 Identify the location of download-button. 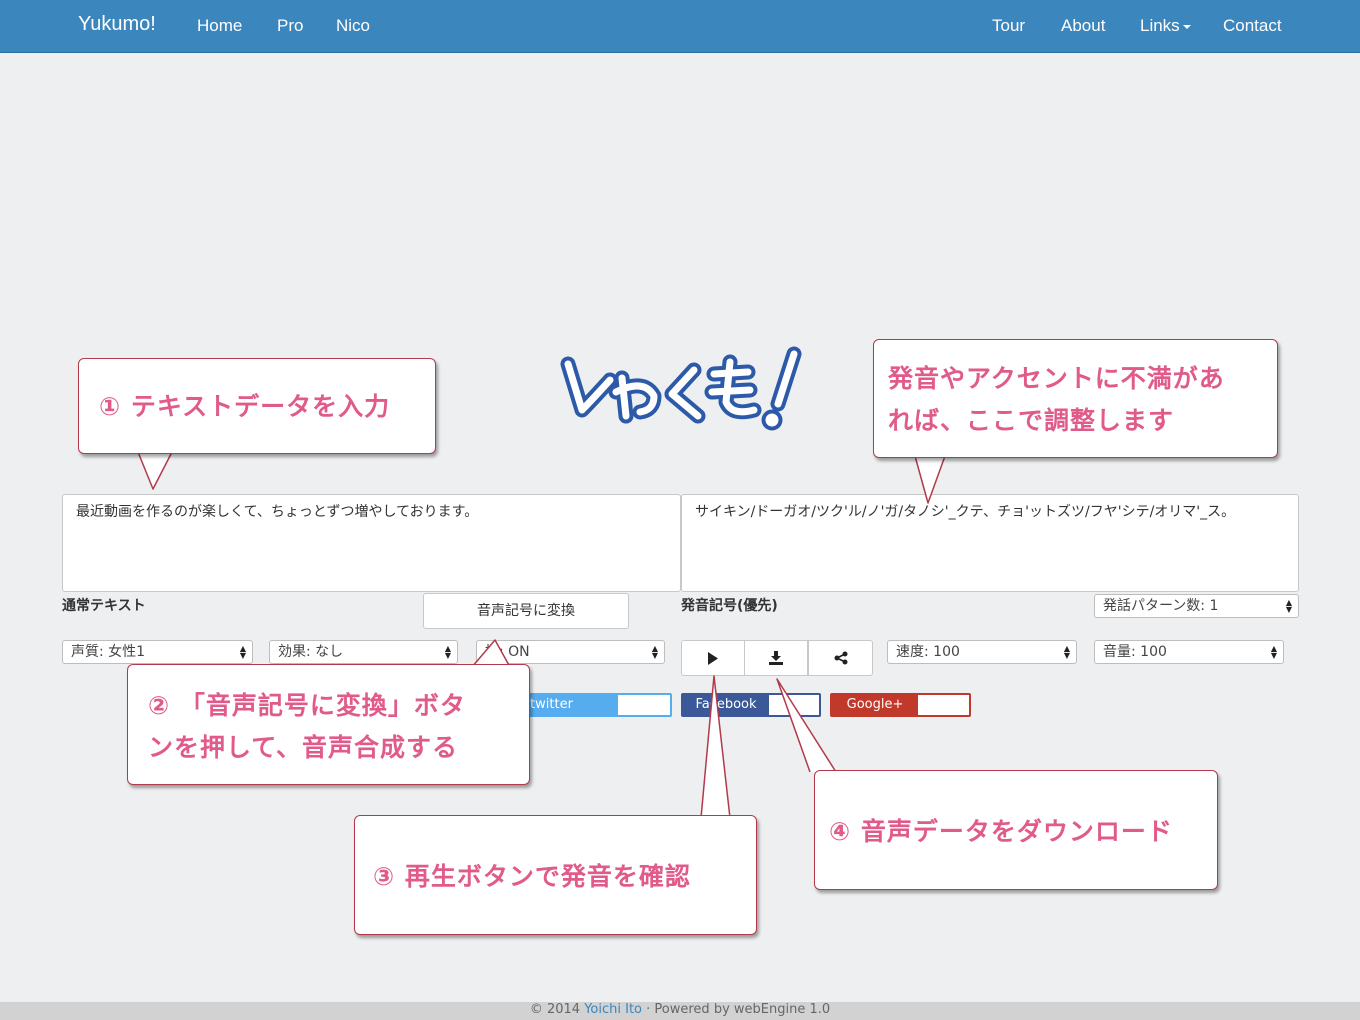
(776, 658).